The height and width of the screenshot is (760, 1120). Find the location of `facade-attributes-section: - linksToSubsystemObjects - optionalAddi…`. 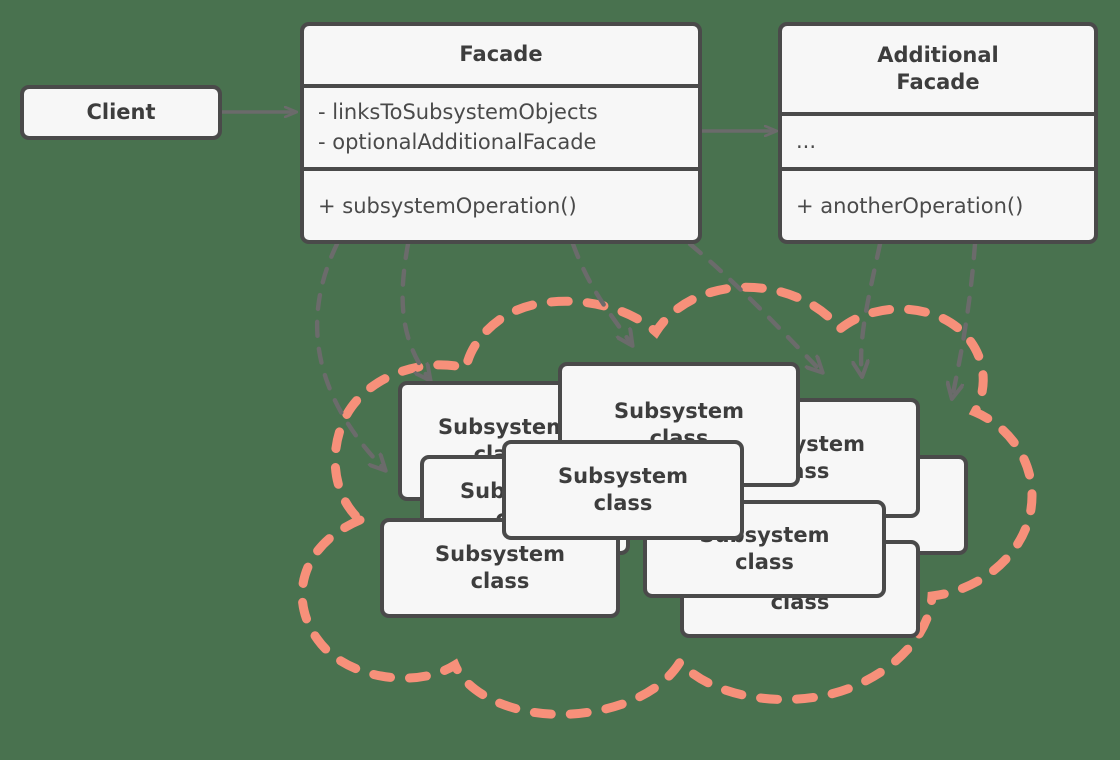

facade-attributes-section: - linksToSubsystemObjects - optionalAddi… is located at coordinates (501, 125).